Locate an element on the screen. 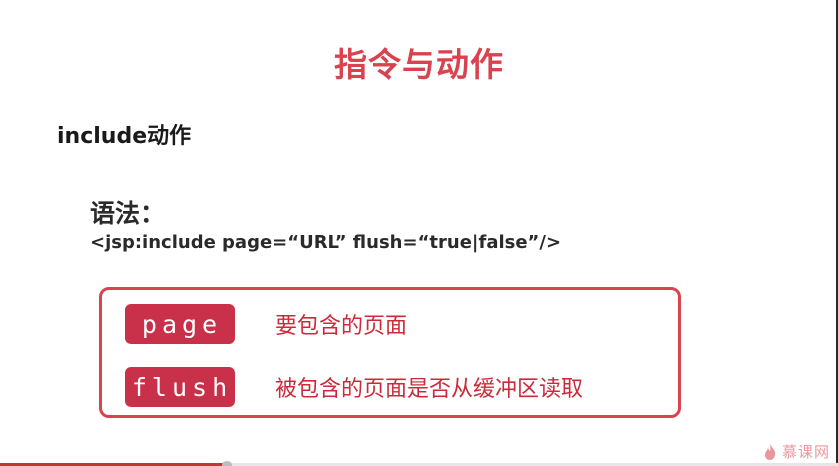  watermark: 慕课网 is located at coordinates (796, 451).